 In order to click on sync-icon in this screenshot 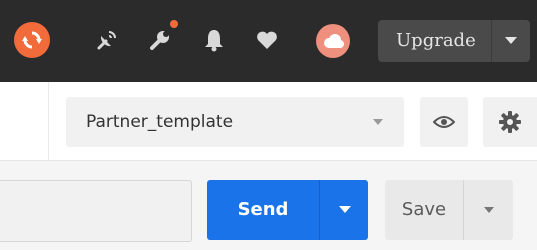, I will do `click(32, 40)`.